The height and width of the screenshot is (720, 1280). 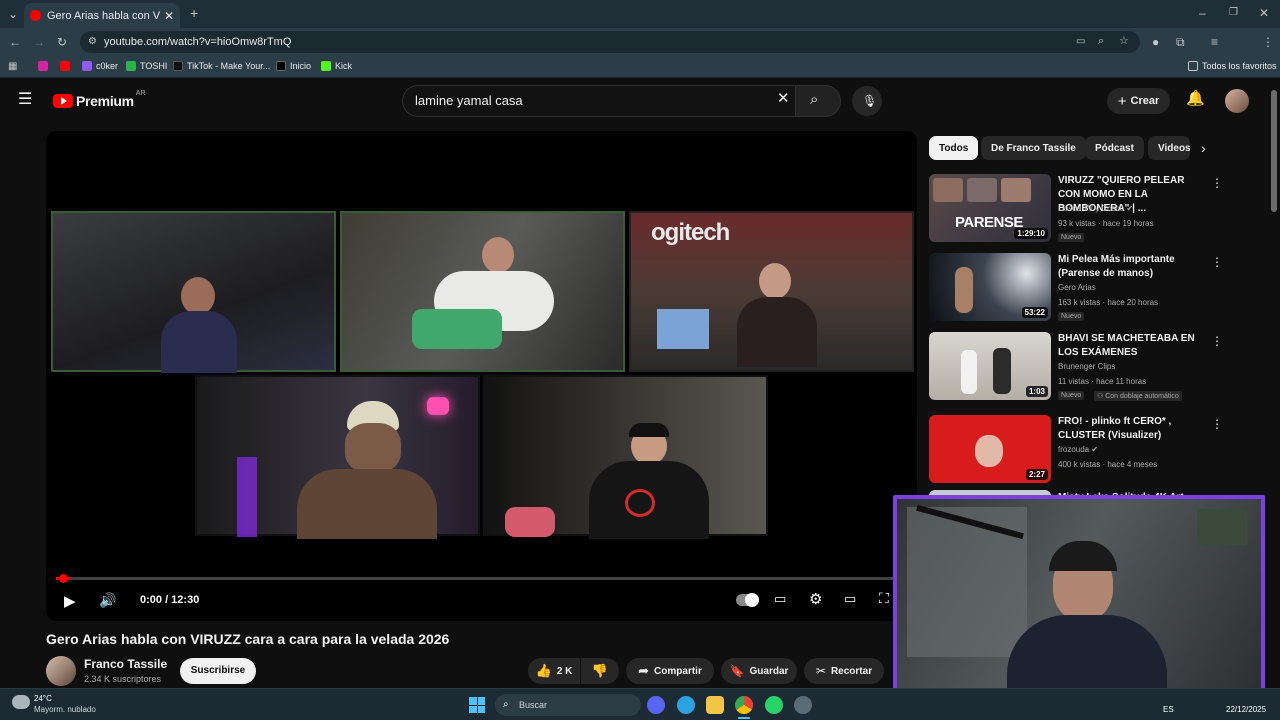 I want to click on dislike-button: 👎, so click(x=600, y=671).